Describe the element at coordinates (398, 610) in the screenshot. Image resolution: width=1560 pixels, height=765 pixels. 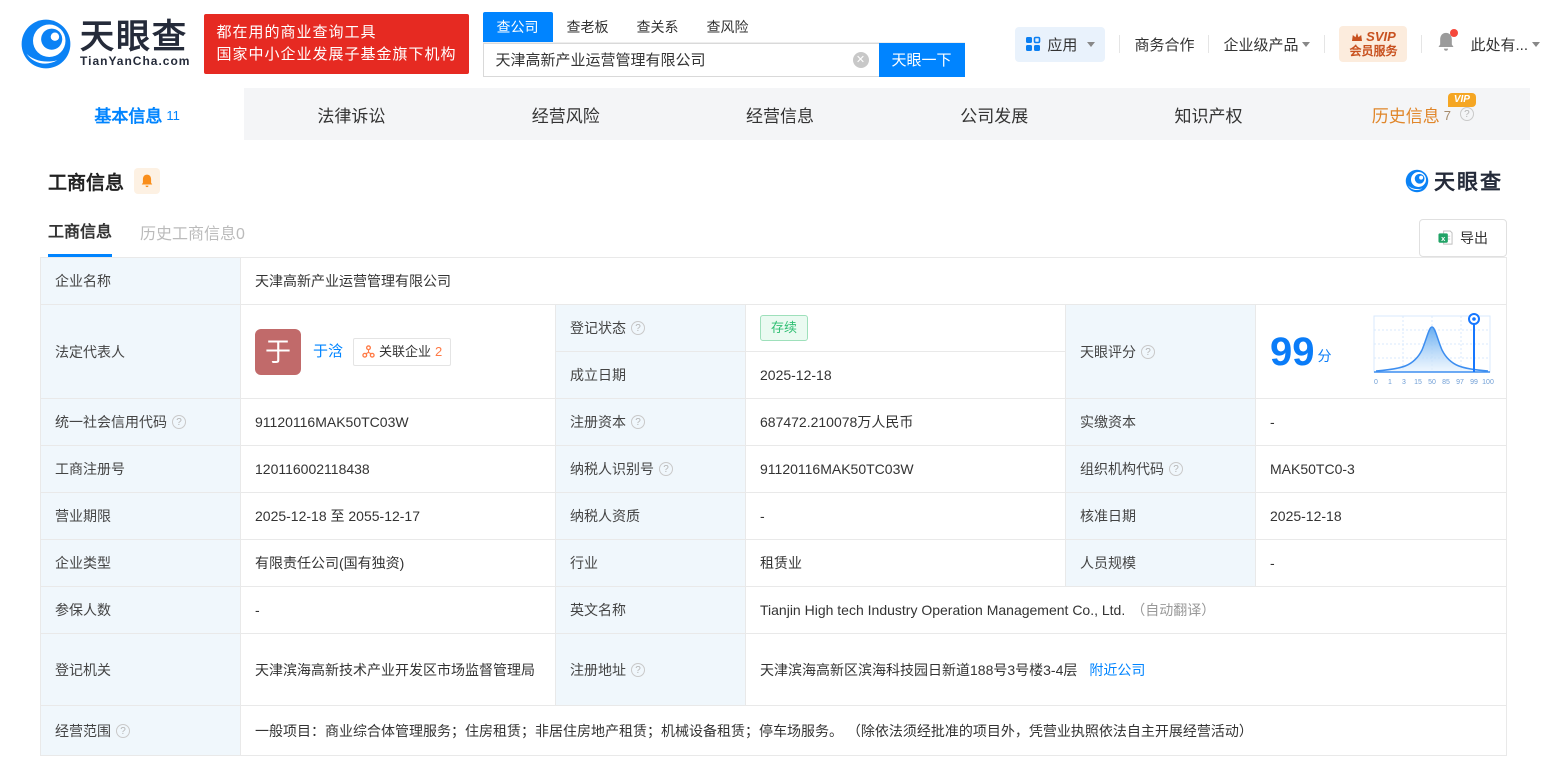
I see `insured-count-value: -` at that location.